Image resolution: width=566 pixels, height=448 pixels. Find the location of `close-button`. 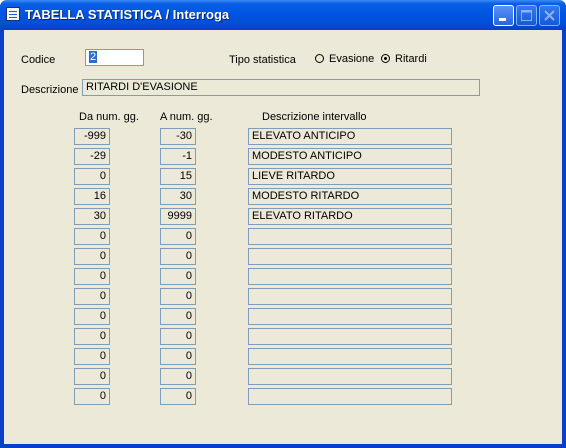

close-button is located at coordinates (549, 15).